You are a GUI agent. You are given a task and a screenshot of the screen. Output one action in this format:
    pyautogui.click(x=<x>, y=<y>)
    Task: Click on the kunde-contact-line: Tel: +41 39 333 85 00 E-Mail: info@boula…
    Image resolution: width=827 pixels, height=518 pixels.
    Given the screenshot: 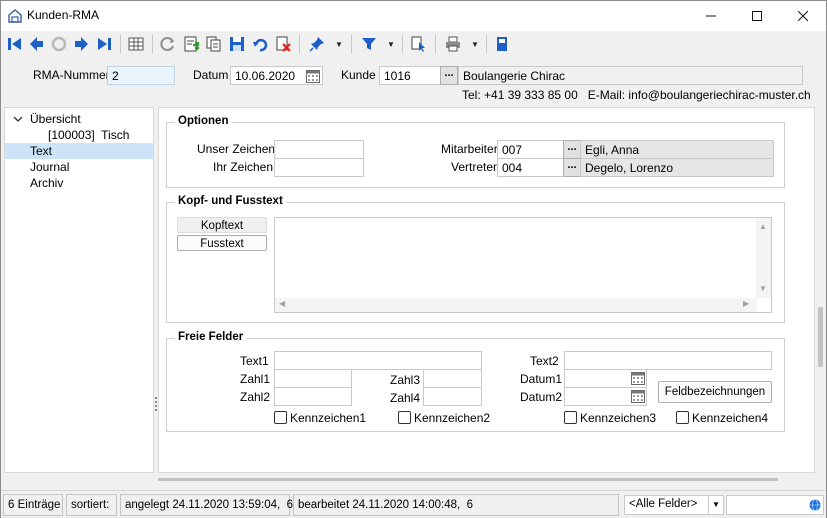 What is the action you would take?
    pyautogui.click(x=636, y=95)
    